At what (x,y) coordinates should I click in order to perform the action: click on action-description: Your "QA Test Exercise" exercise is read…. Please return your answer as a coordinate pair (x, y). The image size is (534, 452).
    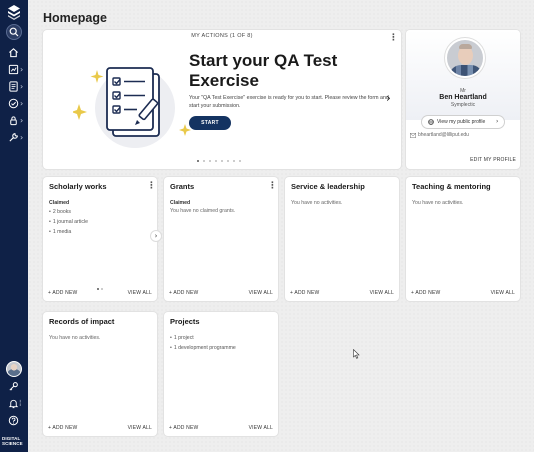
    Looking at the image, I should click on (289, 102).